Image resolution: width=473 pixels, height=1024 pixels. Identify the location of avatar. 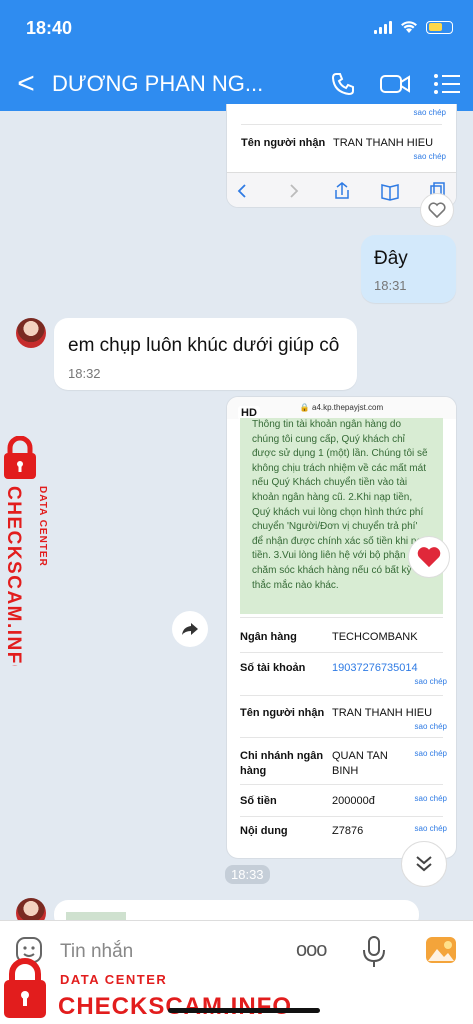
(31, 333).